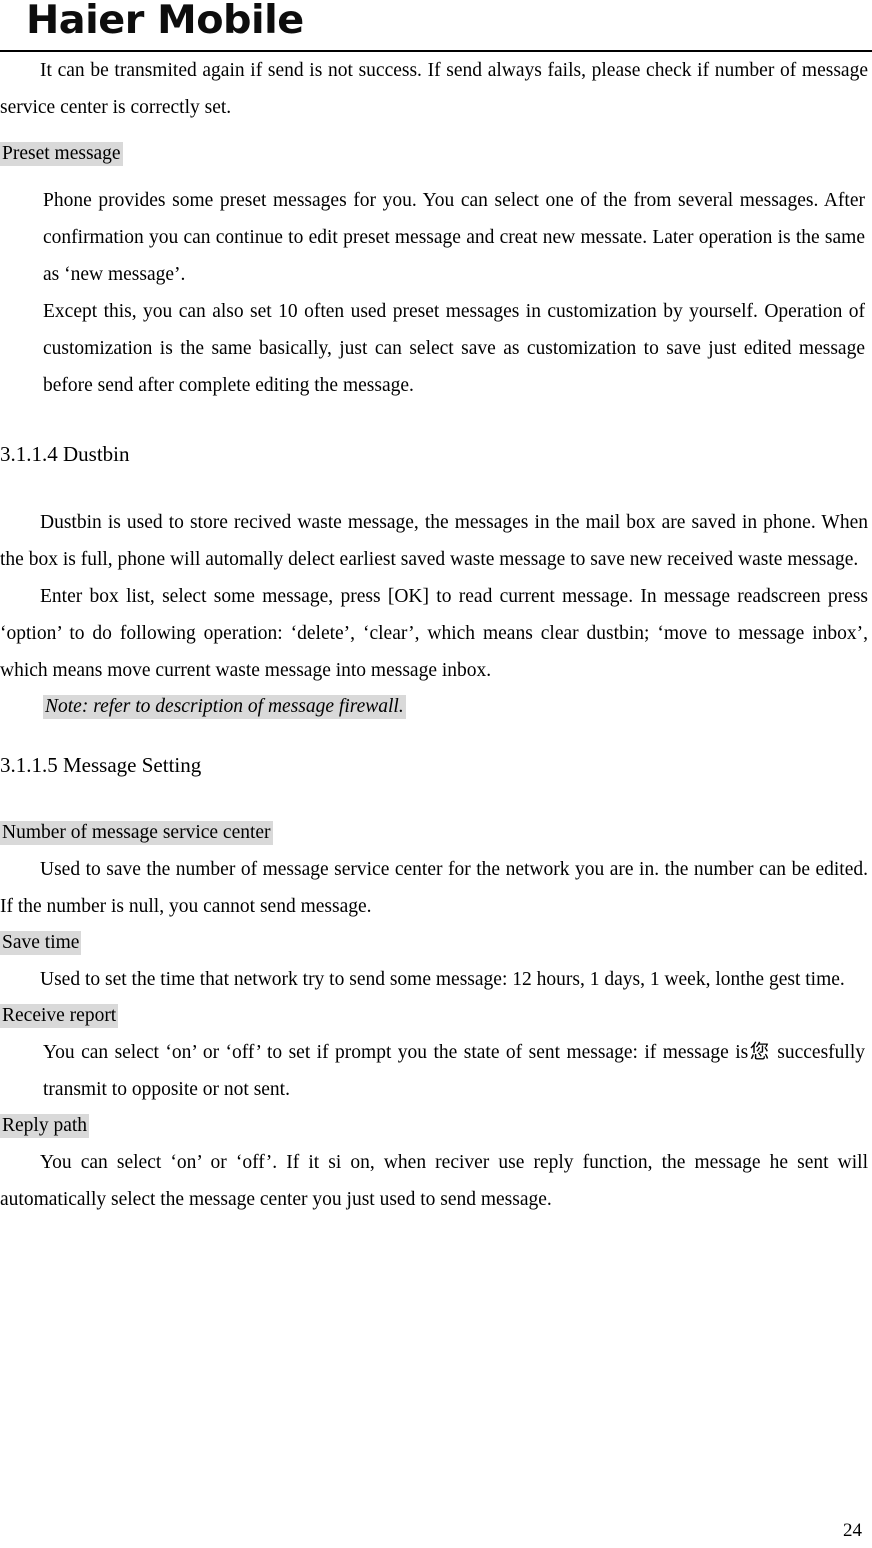 The image size is (872, 1548). I want to click on preset-message-label-line: Preset message, so click(436, 154).